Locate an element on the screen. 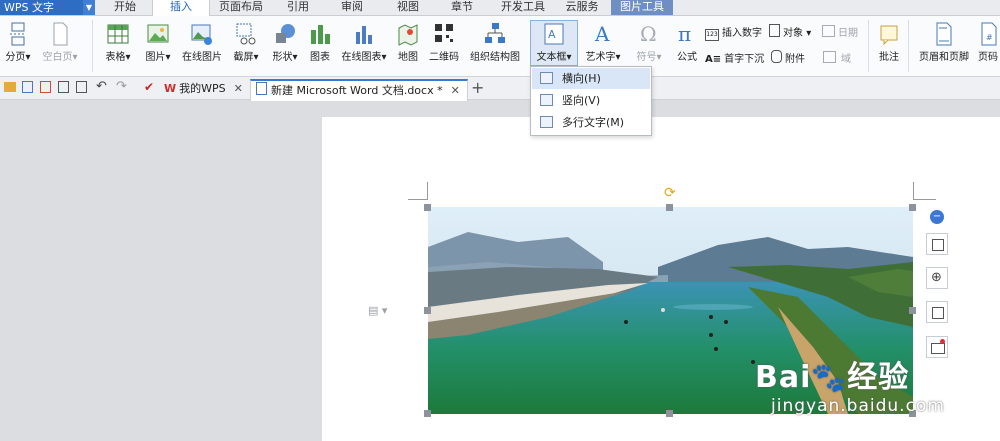  frame-icon is located at coordinates (938, 348).